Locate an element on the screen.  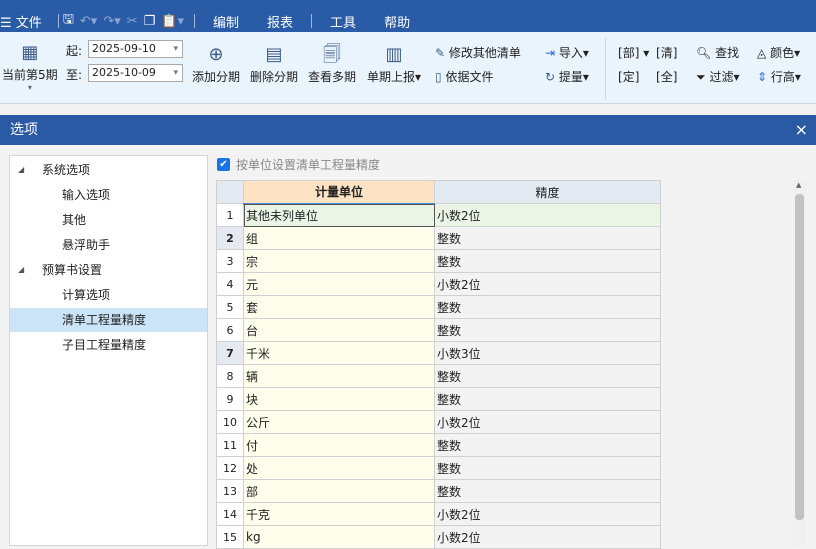
tree-item: ◢ 预算书设置 is located at coordinates (108, 270).